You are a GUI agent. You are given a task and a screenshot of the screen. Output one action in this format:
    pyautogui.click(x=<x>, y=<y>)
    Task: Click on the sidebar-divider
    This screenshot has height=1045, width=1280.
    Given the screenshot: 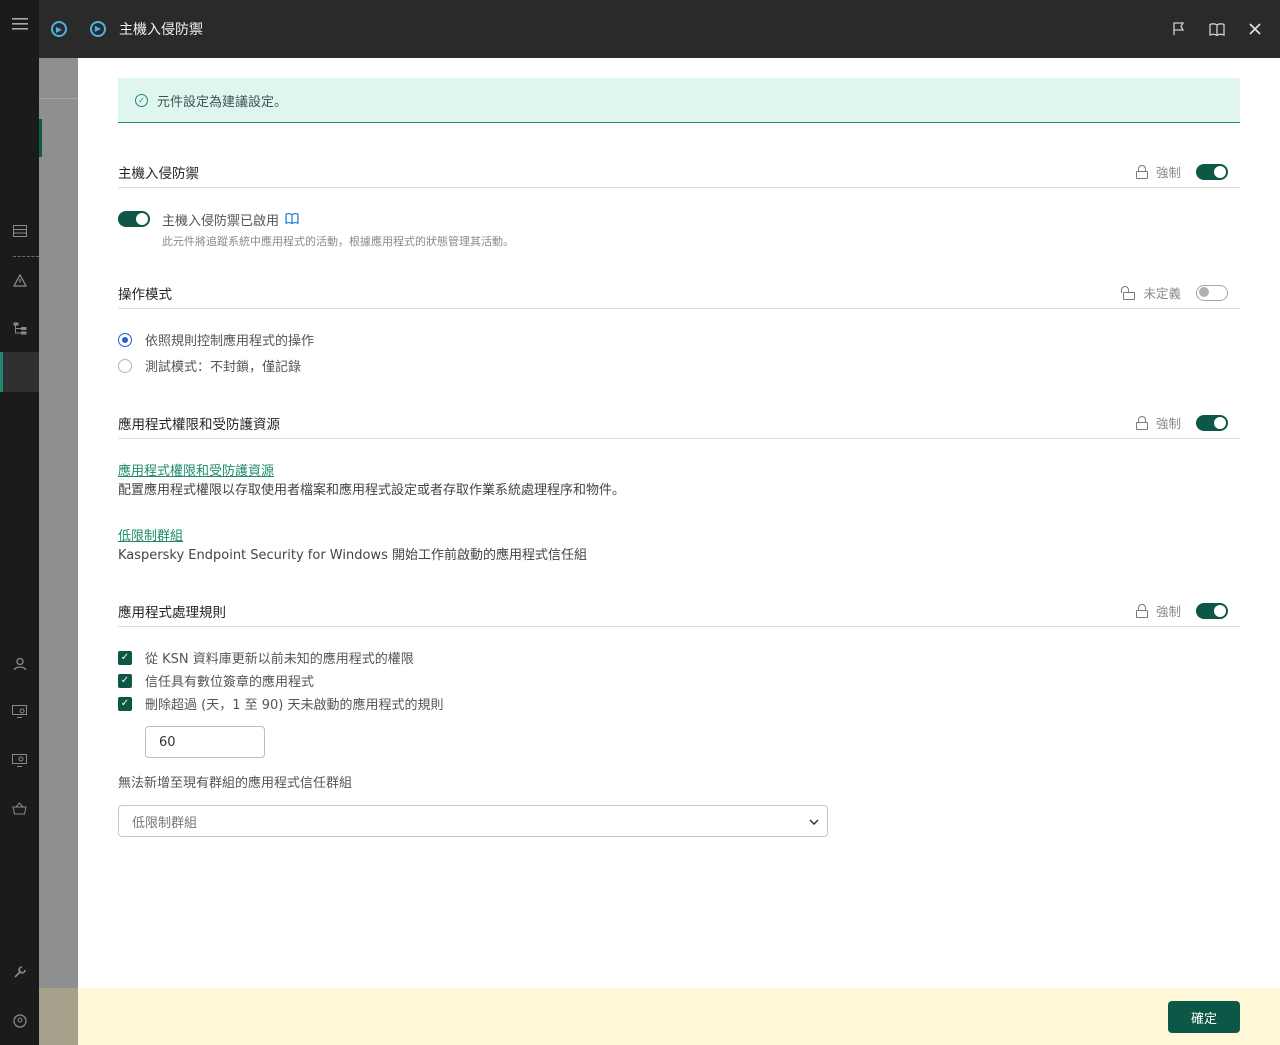 What is the action you would take?
    pyautogui.click(x=26, y=256)
    